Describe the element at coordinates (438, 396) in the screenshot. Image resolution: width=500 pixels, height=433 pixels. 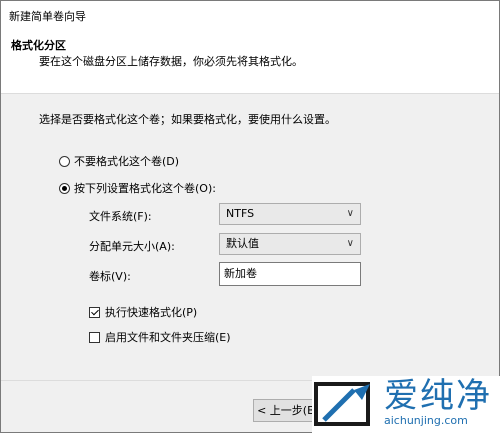
I see `watermark-brand: 爱纯净` at that location.